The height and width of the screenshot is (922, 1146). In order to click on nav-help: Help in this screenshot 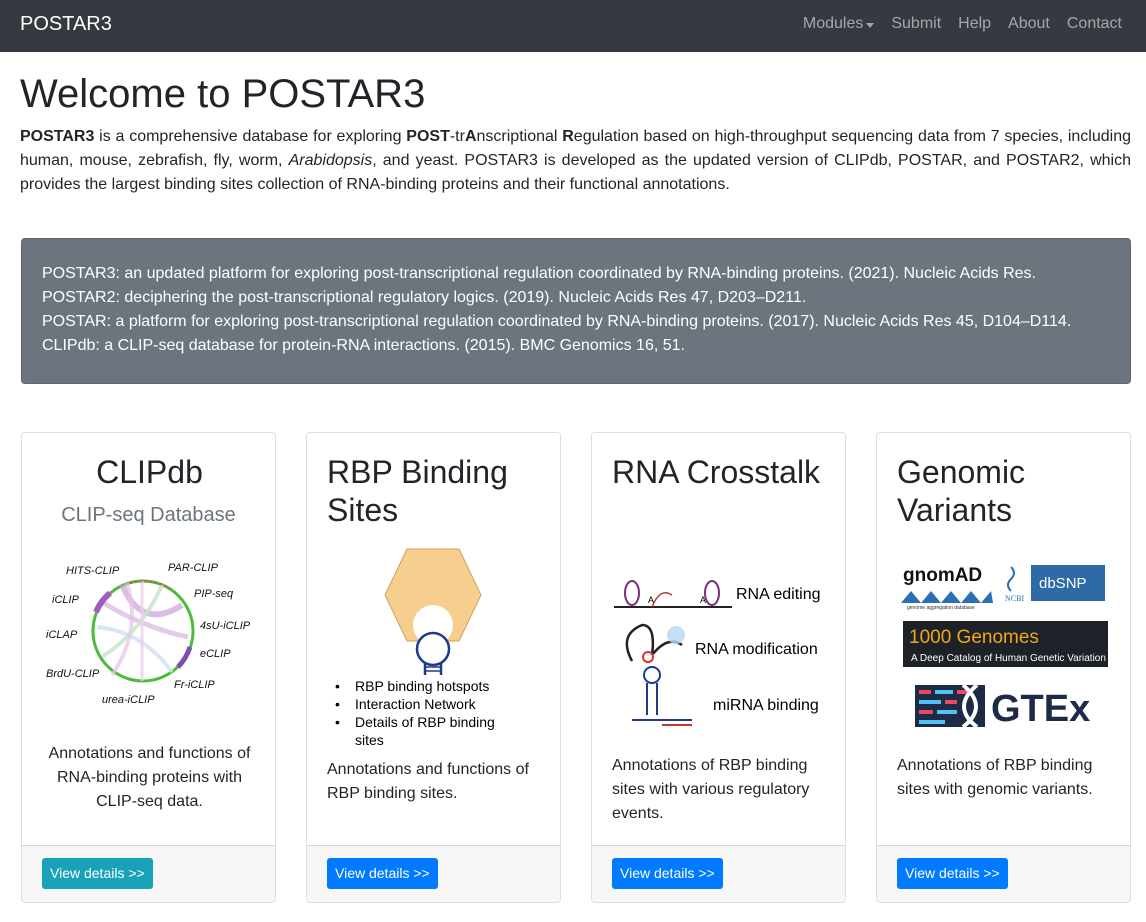, I will do `click(974, 24)`.